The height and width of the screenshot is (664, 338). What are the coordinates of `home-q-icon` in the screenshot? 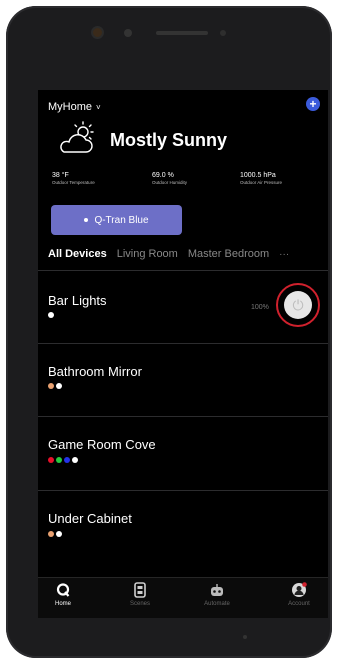 It's located at (63, 590).